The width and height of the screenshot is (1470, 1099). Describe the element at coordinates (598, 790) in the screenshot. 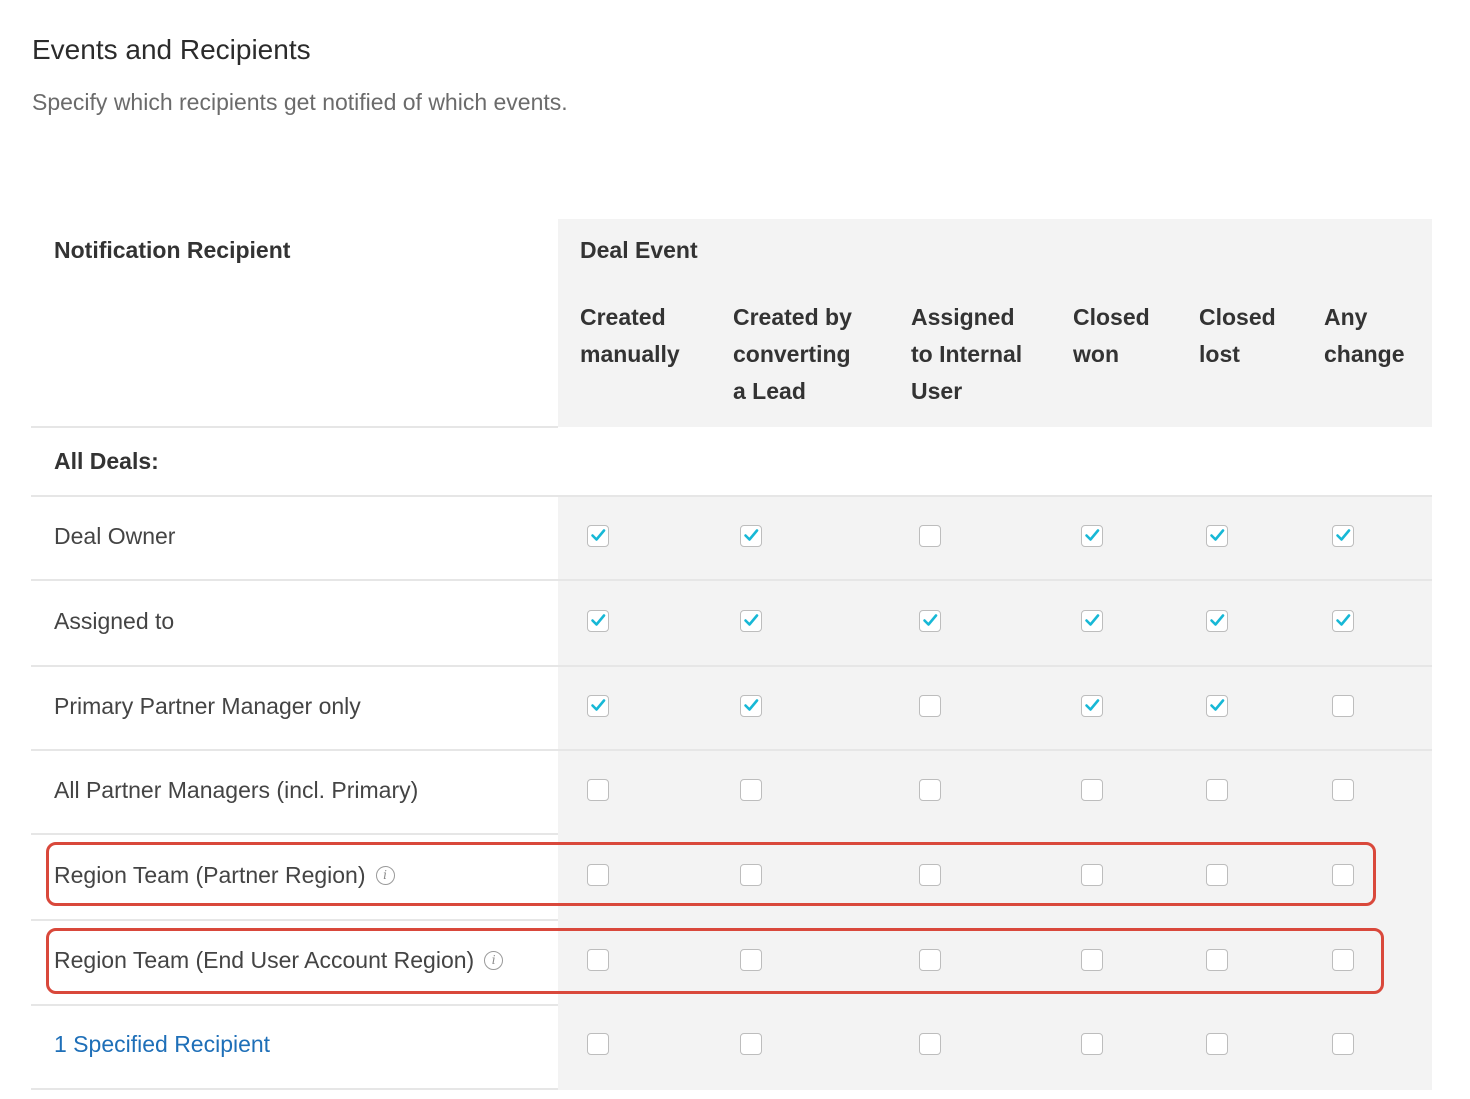

I see `checkbox-all-partner-managers-incl-primary-created-manually` at that location.